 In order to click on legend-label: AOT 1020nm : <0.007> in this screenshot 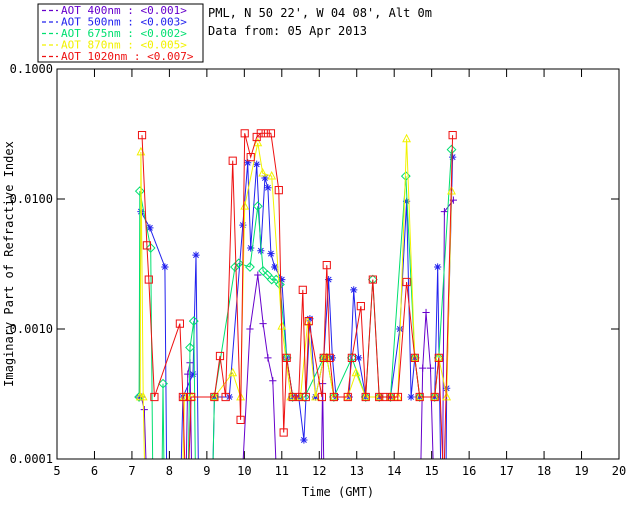, I will do `click(127, 56)`.